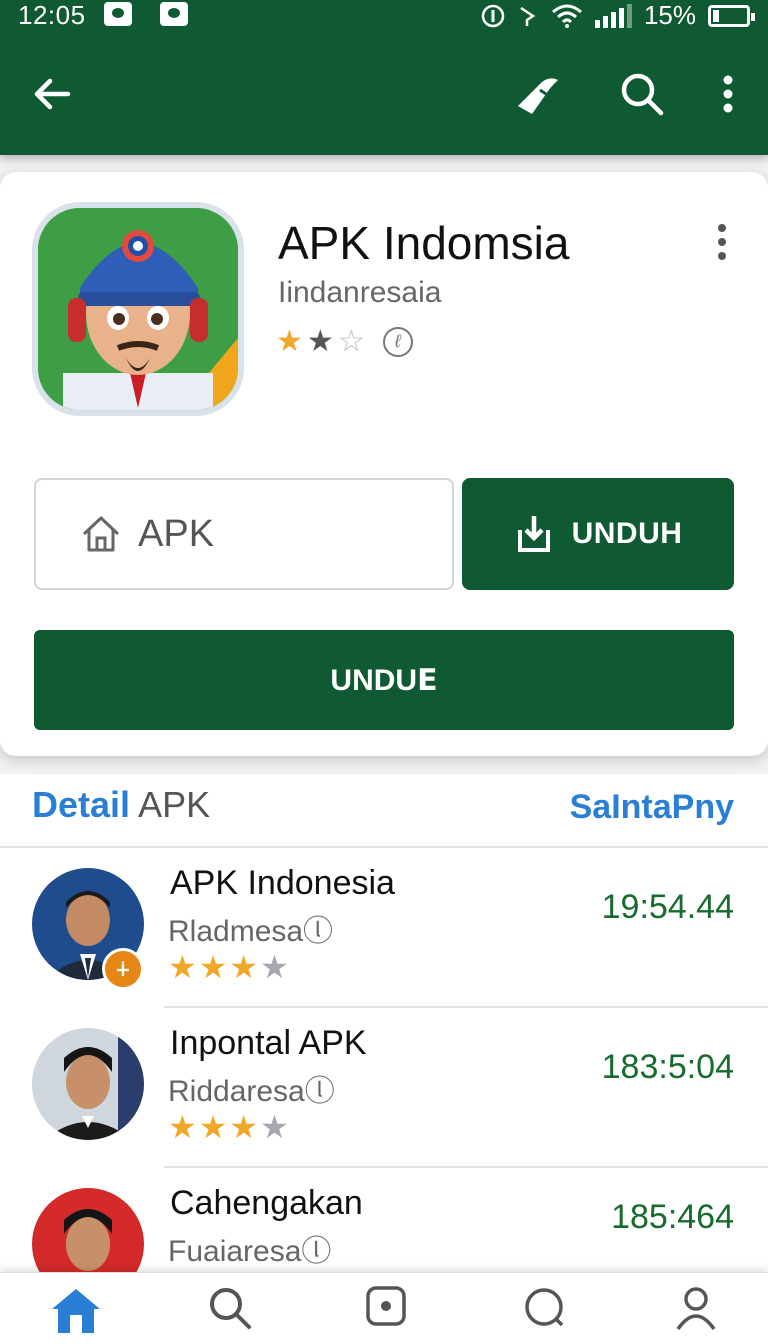 The width and height of the screenshot is (768, 1344). I want to click on item-subtitle: Rladmesaⓛ, so click(251, 931).